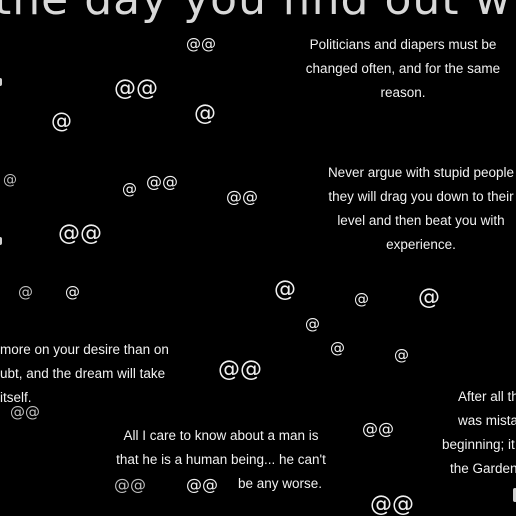 This screenshot has height=516, width=516. Describe the element at coordinates (83, 373) in the screenshot. I see `quote-line: ubt, and the dream will take` at that location.